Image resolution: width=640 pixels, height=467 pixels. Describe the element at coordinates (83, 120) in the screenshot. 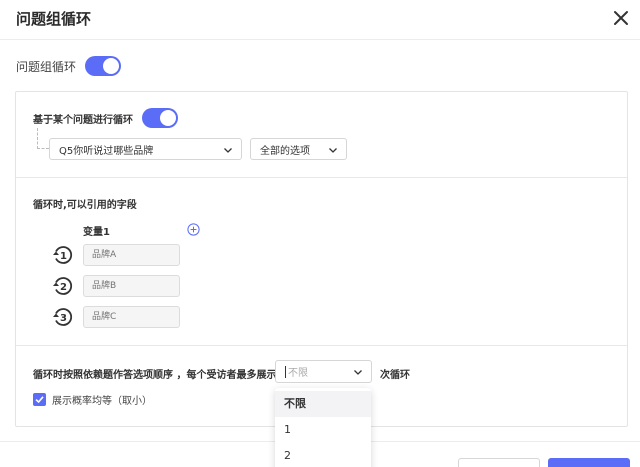

I see `loop-by-question-label: 基于某个问题进行循环` at that location.